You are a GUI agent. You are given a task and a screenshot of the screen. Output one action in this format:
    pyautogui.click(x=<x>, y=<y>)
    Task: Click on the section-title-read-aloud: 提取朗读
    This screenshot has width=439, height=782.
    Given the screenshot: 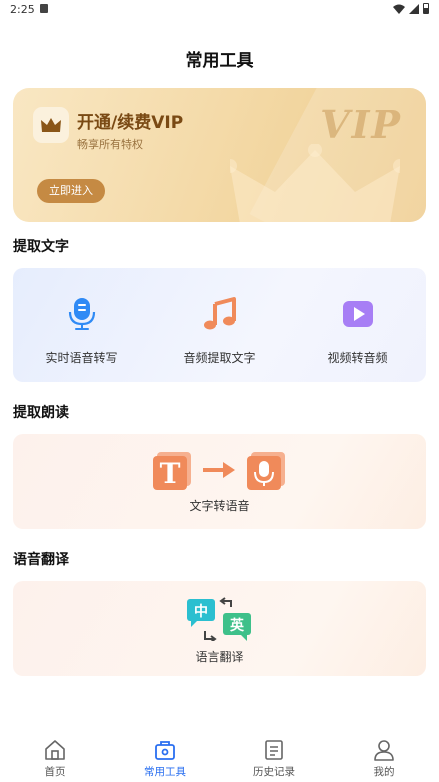 What is the action you would take?
    pyautogui.click(x=41, y=413)
    